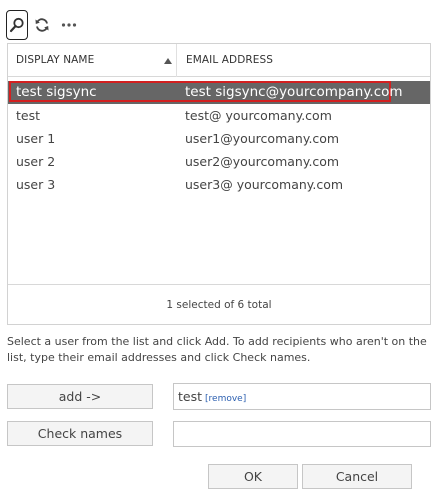 Image resolution: width=436 pixels, height=497 pixels. I want to click on more-icon, so click(69, 25).